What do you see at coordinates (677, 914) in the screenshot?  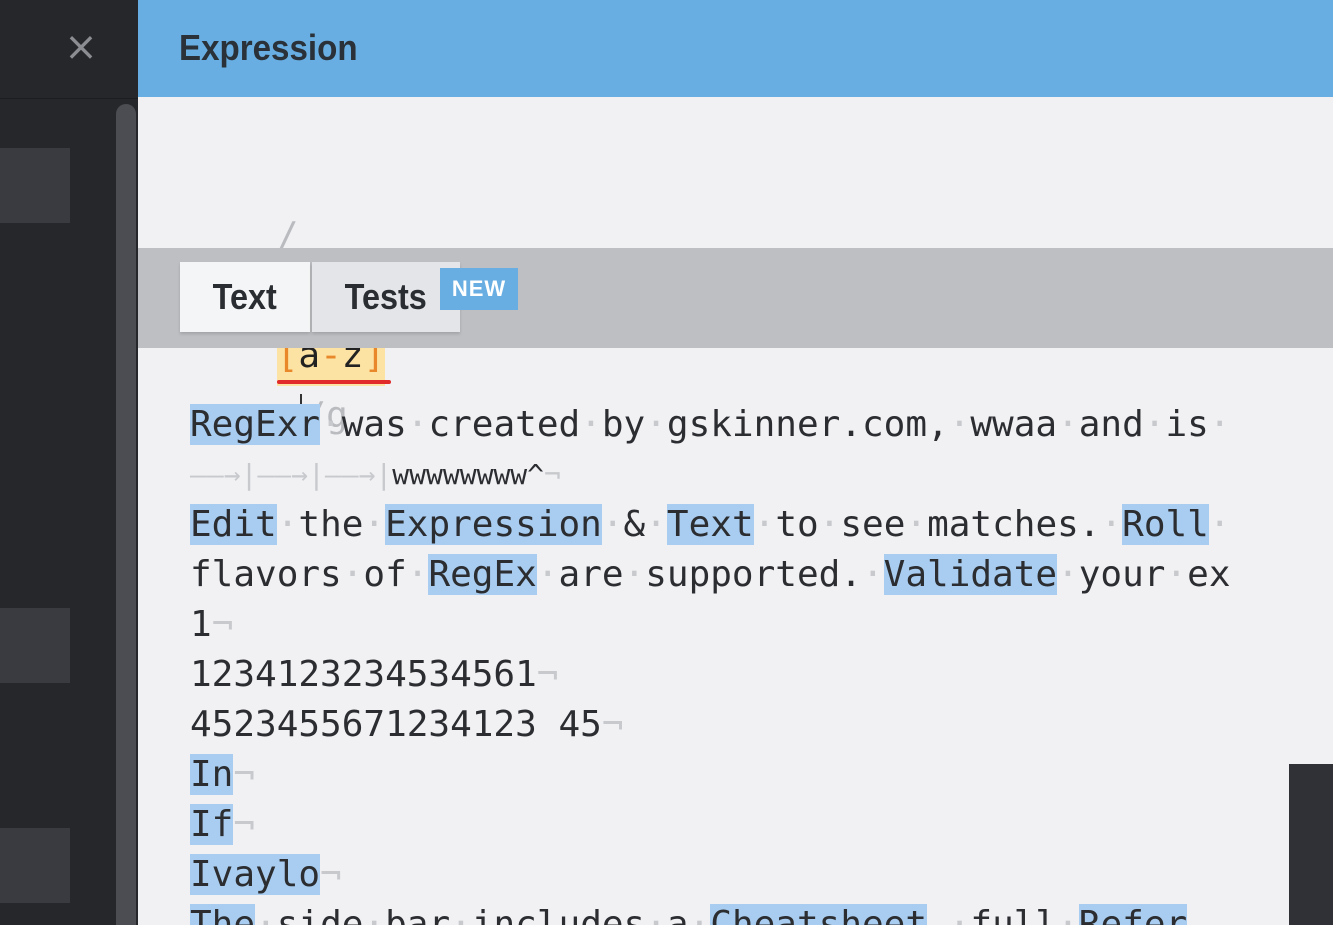 I see `text-token: a` at bounding box center [677, 914].